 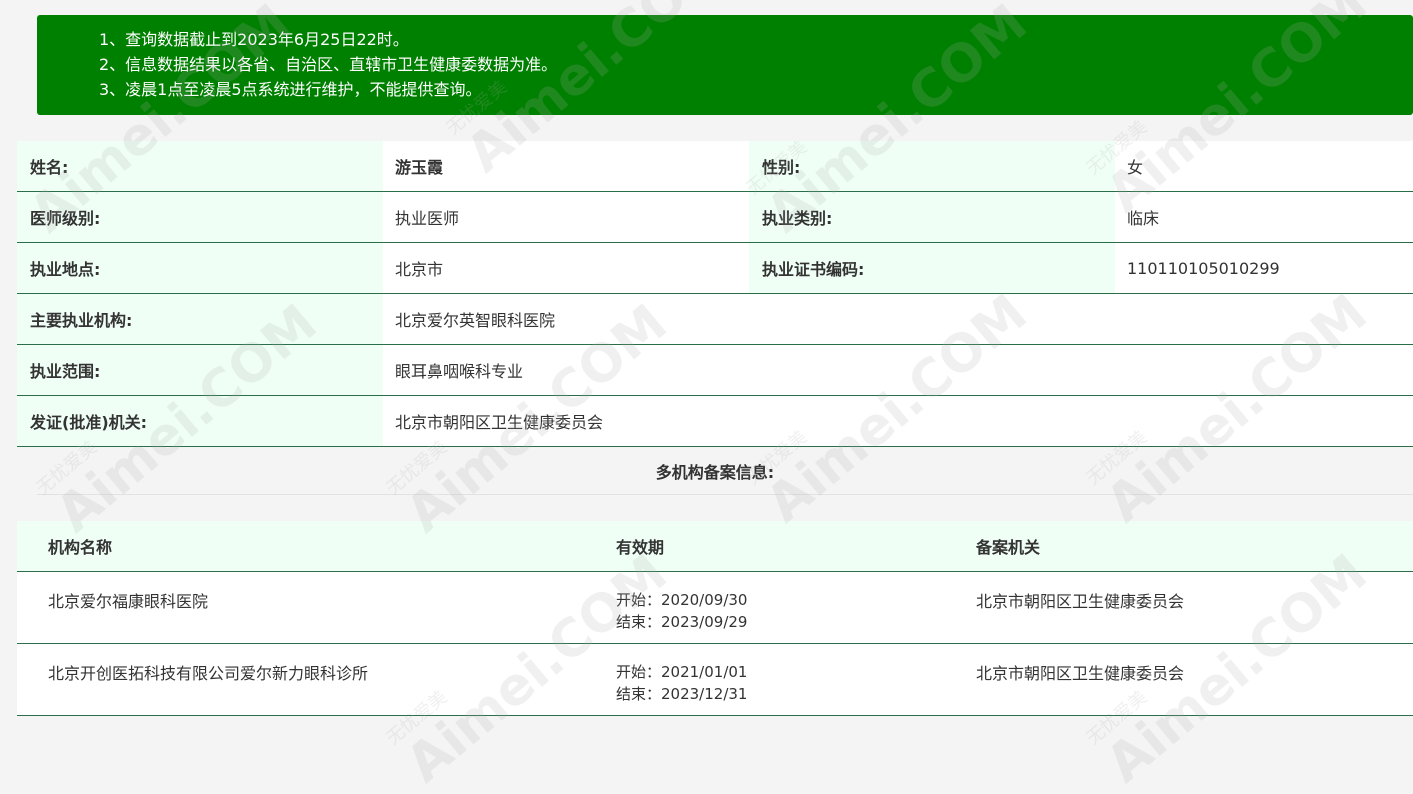 I want to click on column-header-institution: 机构名称, so click(x=80, y=547).